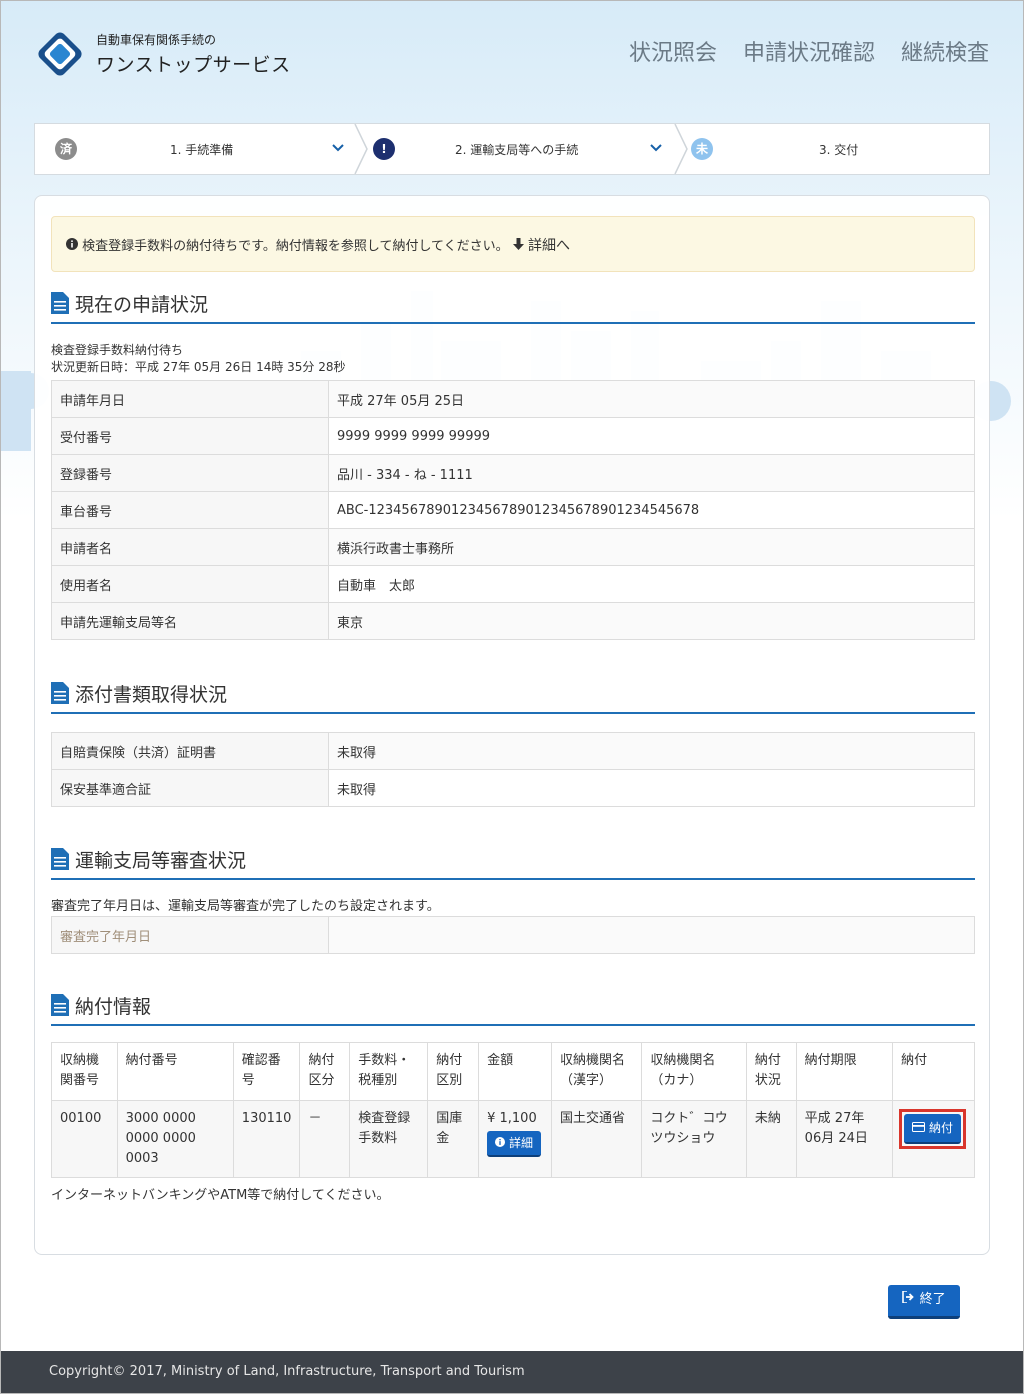 The width and height of the screenshot is (1024, 1394). I want to click on logo-subtitle: 自動車保有関係手続の, so click(156, 40).